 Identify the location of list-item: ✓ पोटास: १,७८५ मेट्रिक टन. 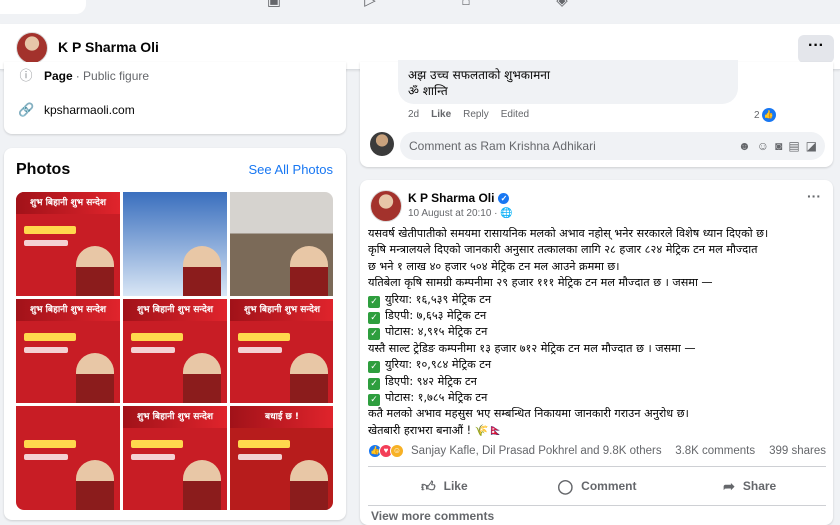
(598, 398).